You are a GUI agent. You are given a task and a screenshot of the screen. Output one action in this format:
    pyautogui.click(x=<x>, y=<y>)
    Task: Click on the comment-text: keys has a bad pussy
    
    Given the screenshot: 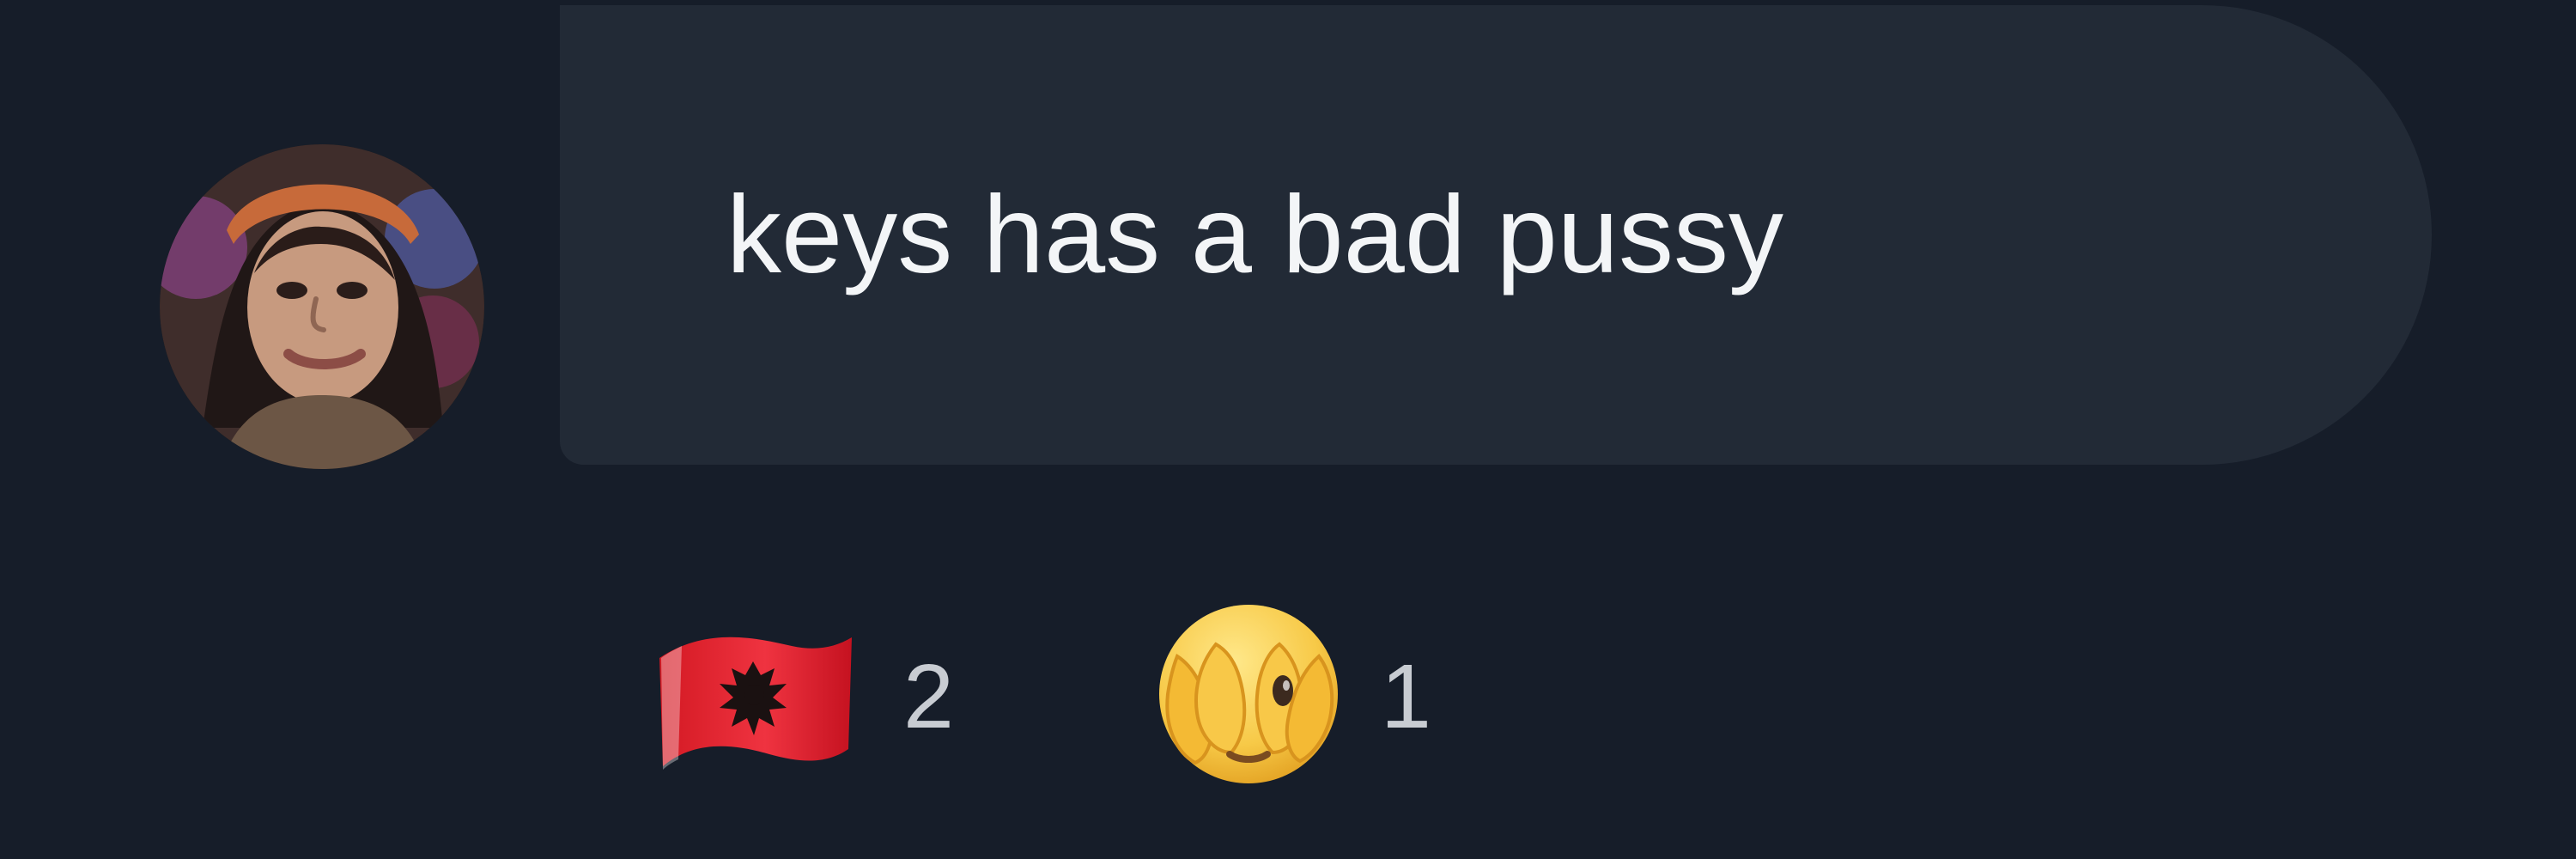 What is the action you would take?
    pyautogui.click(x=1254, y=235)
    